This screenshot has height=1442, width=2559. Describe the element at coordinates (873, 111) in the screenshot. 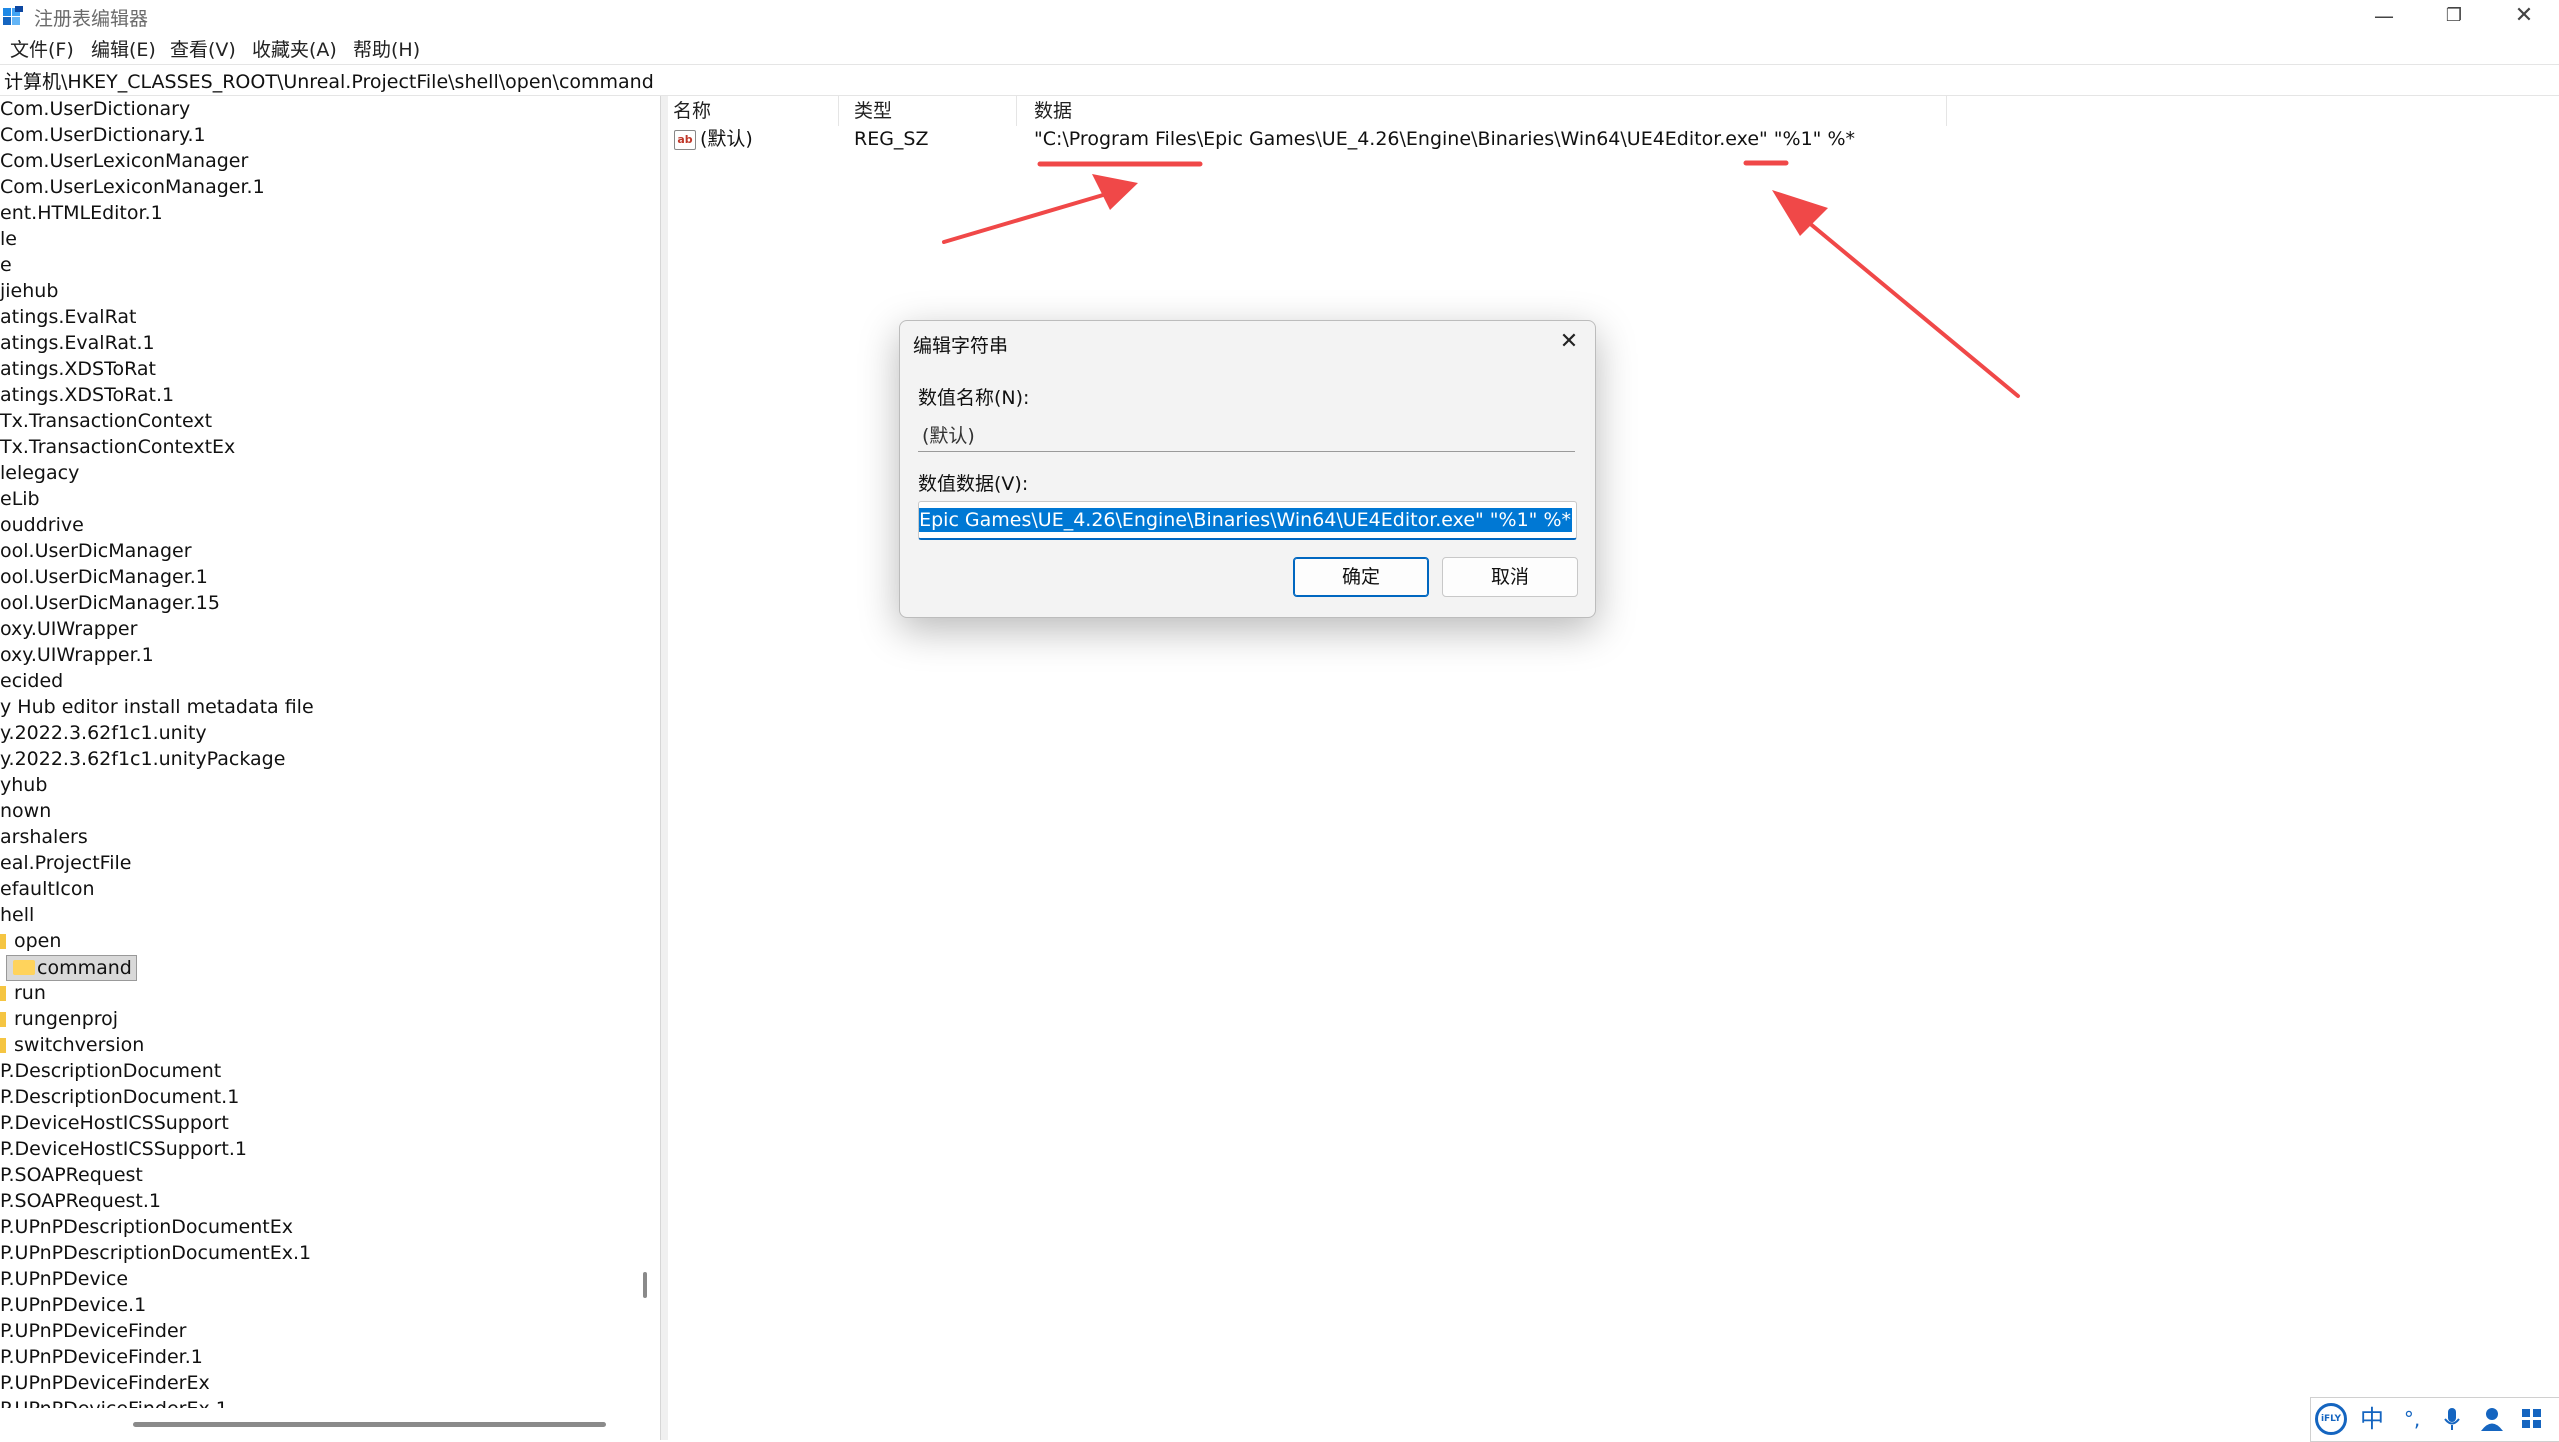

I see `column-header-type: 类型` at that location.